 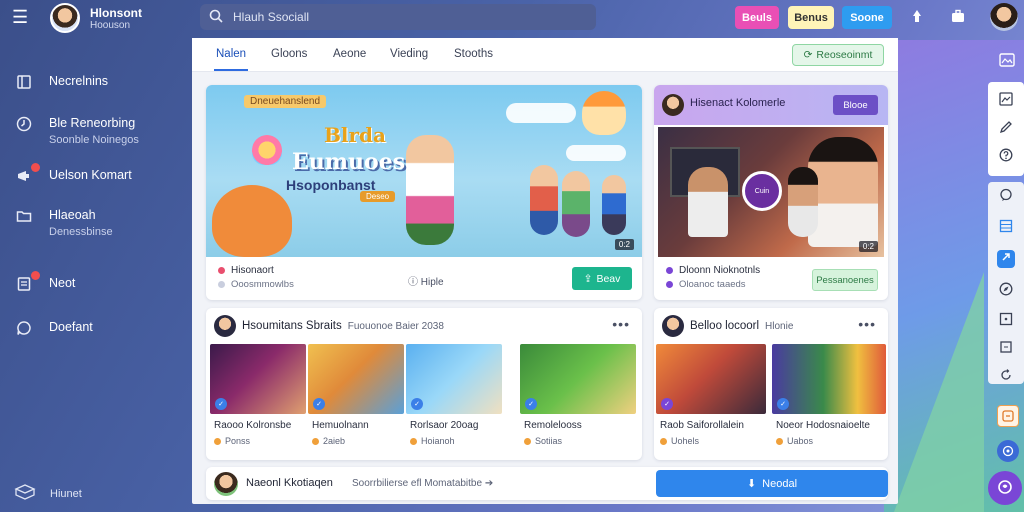 I want to click on assistant-fab-button, so click(x=1005, y=488).